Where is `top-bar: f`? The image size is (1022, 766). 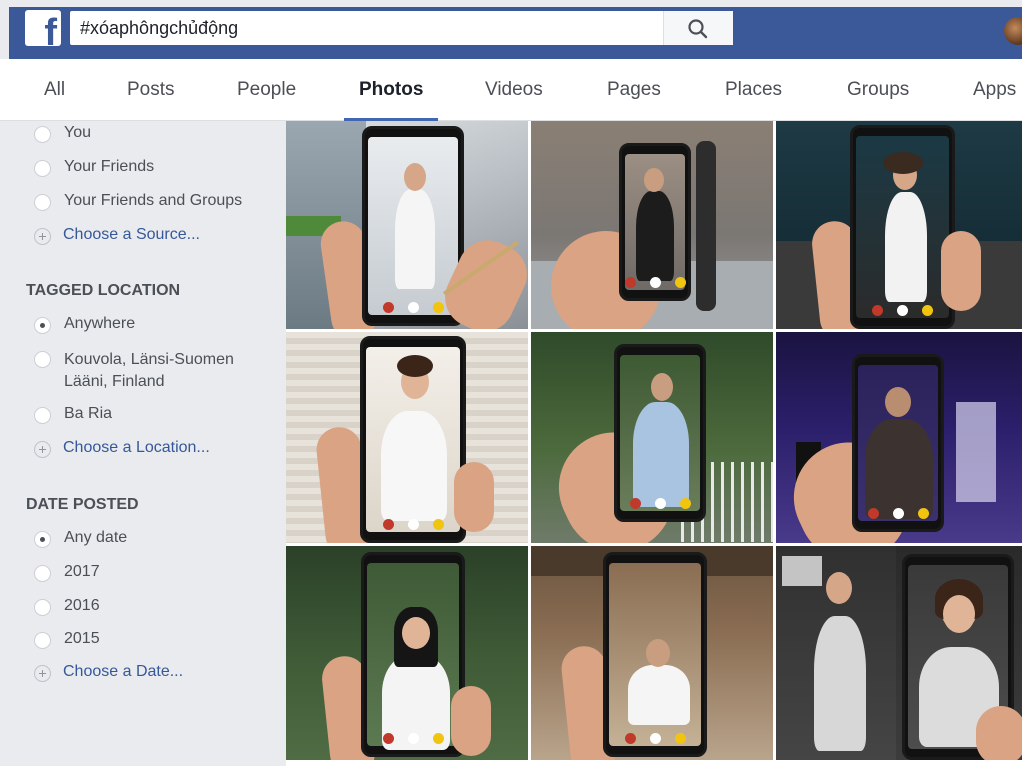 top-bar: f is located at coordinates (511, 29).